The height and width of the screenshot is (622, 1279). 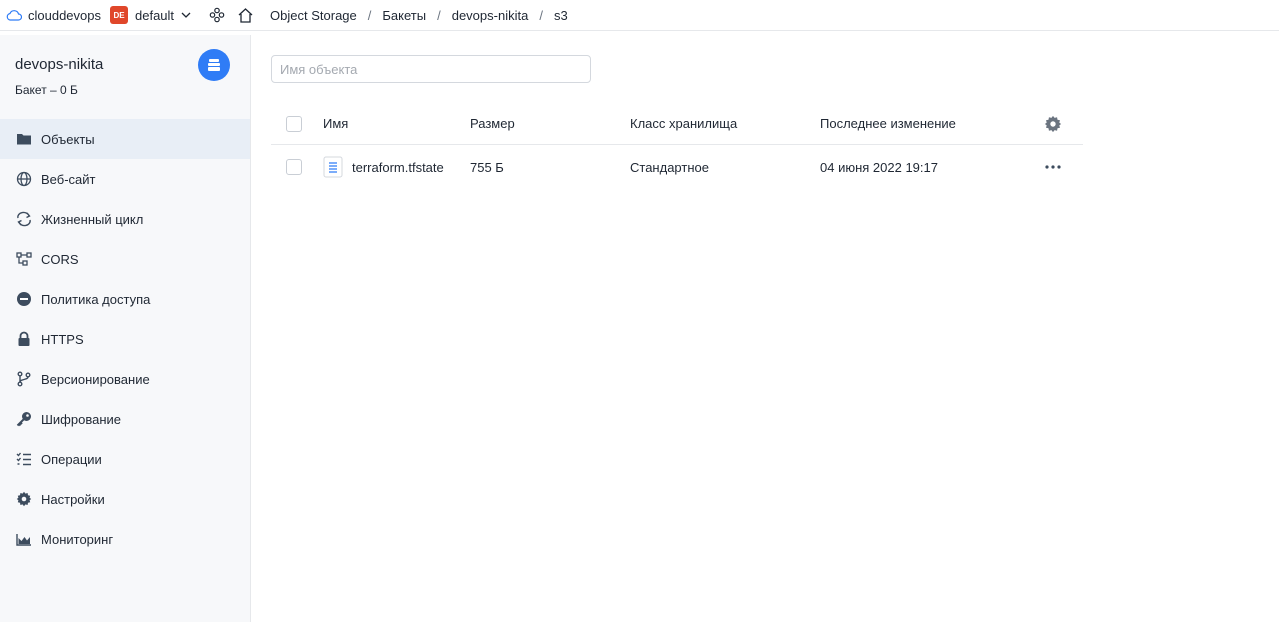 What do you see at coordinates (245, 15) in the screenshot?
I see `home-icon` at bounding box center [245, 15].